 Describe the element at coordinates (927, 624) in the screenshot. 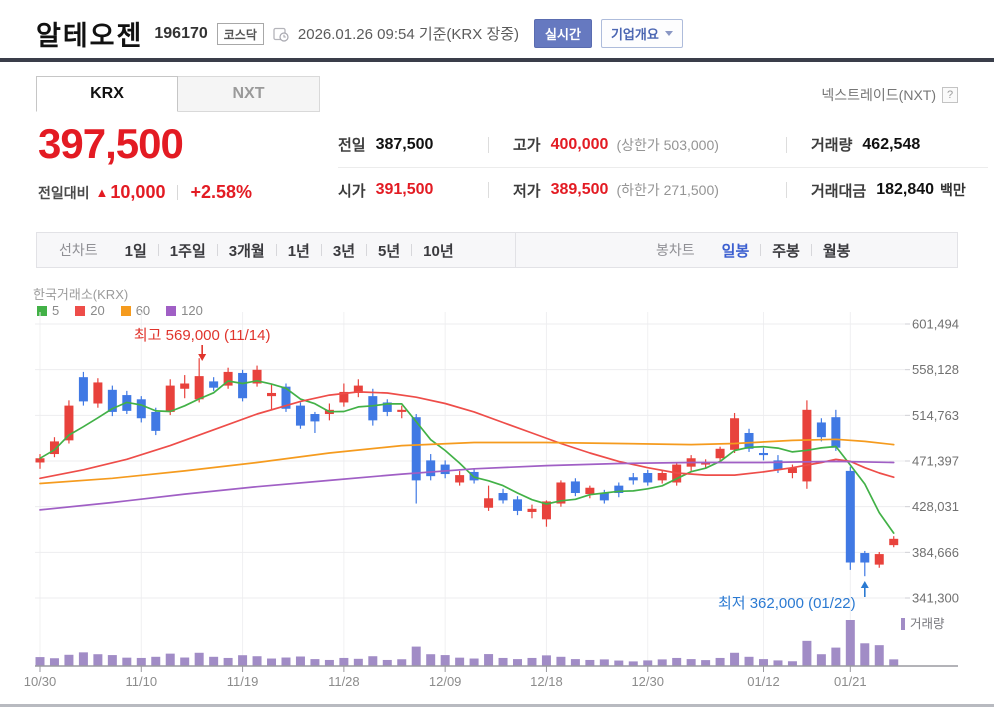

I see `volume-legend-label: 거래량` at that location.